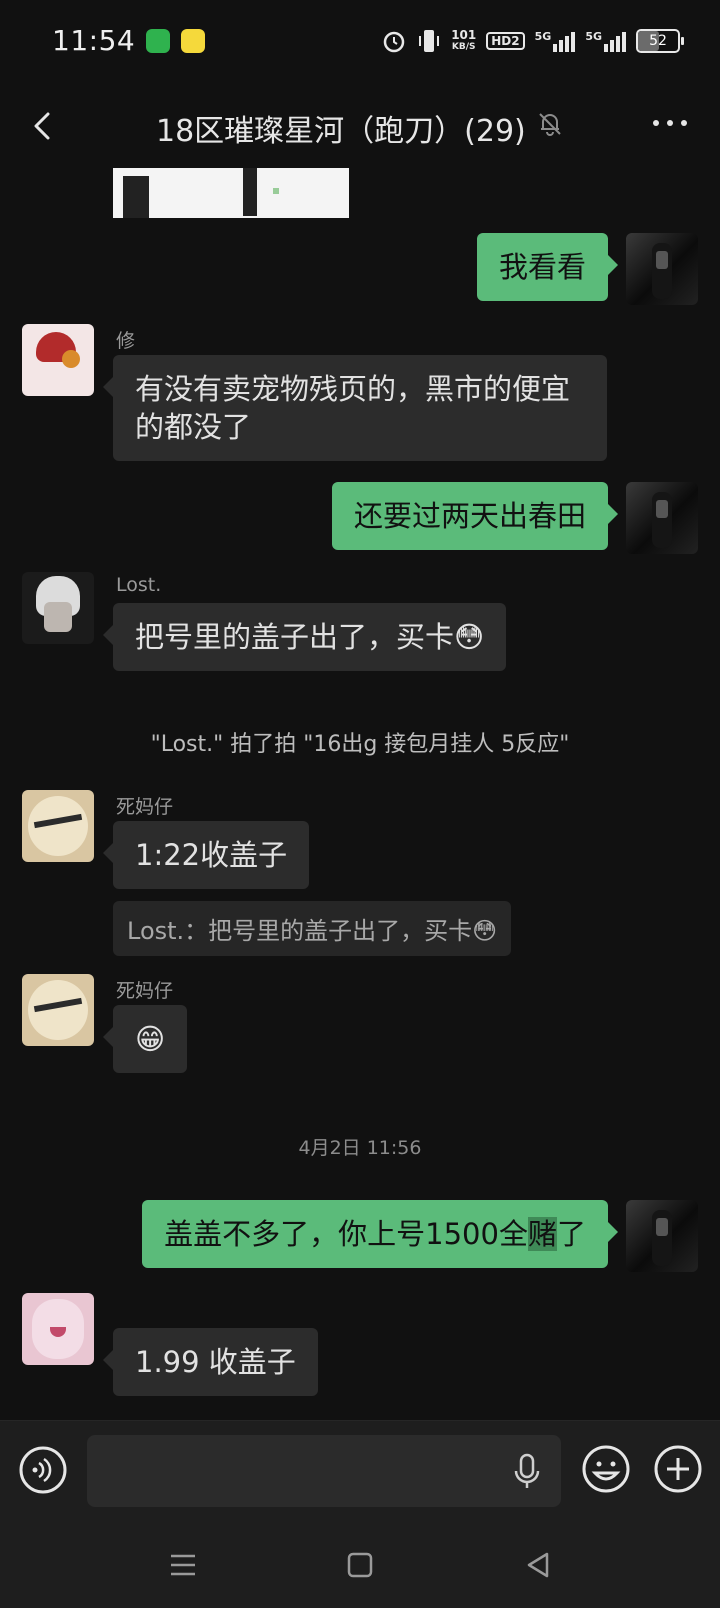  I want to click on status-time: 11:54, so click(94, 40).